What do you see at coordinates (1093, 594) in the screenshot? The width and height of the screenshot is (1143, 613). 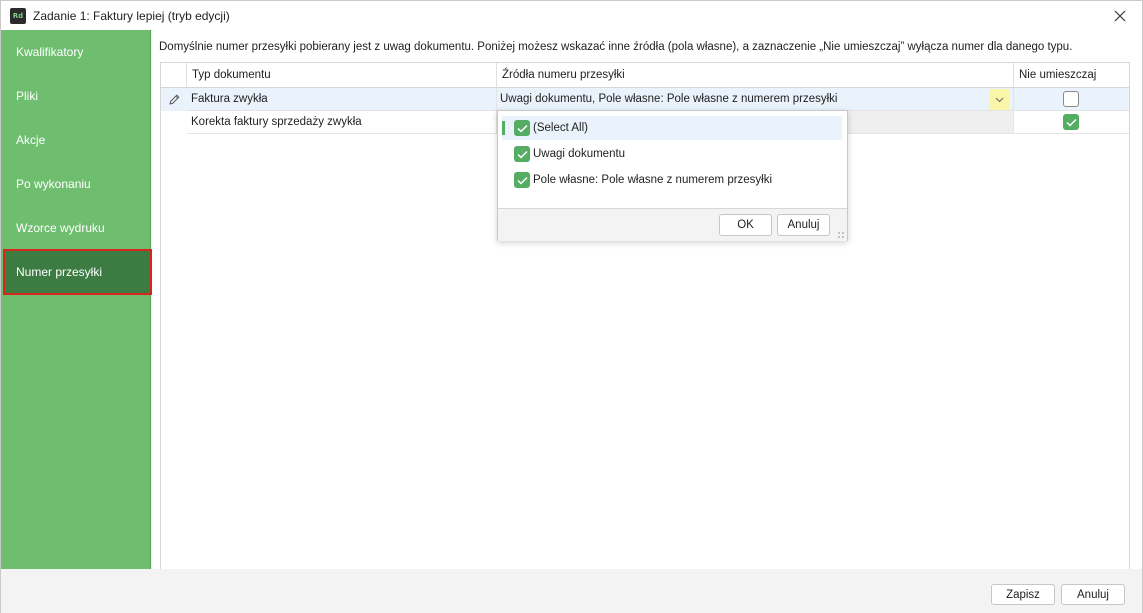 I see `cancel-button: Anuluj` at bounding box center [1093, 594].